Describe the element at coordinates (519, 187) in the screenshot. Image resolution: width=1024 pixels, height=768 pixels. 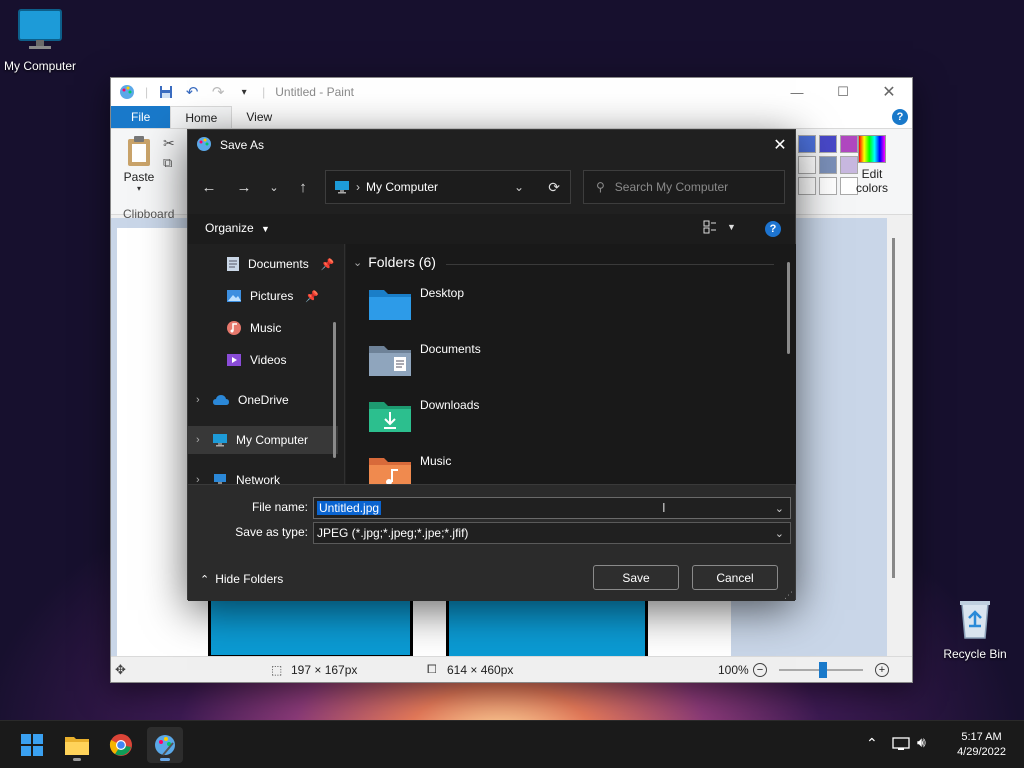
I see `address-dropdown-icon: ⌄` at that location.